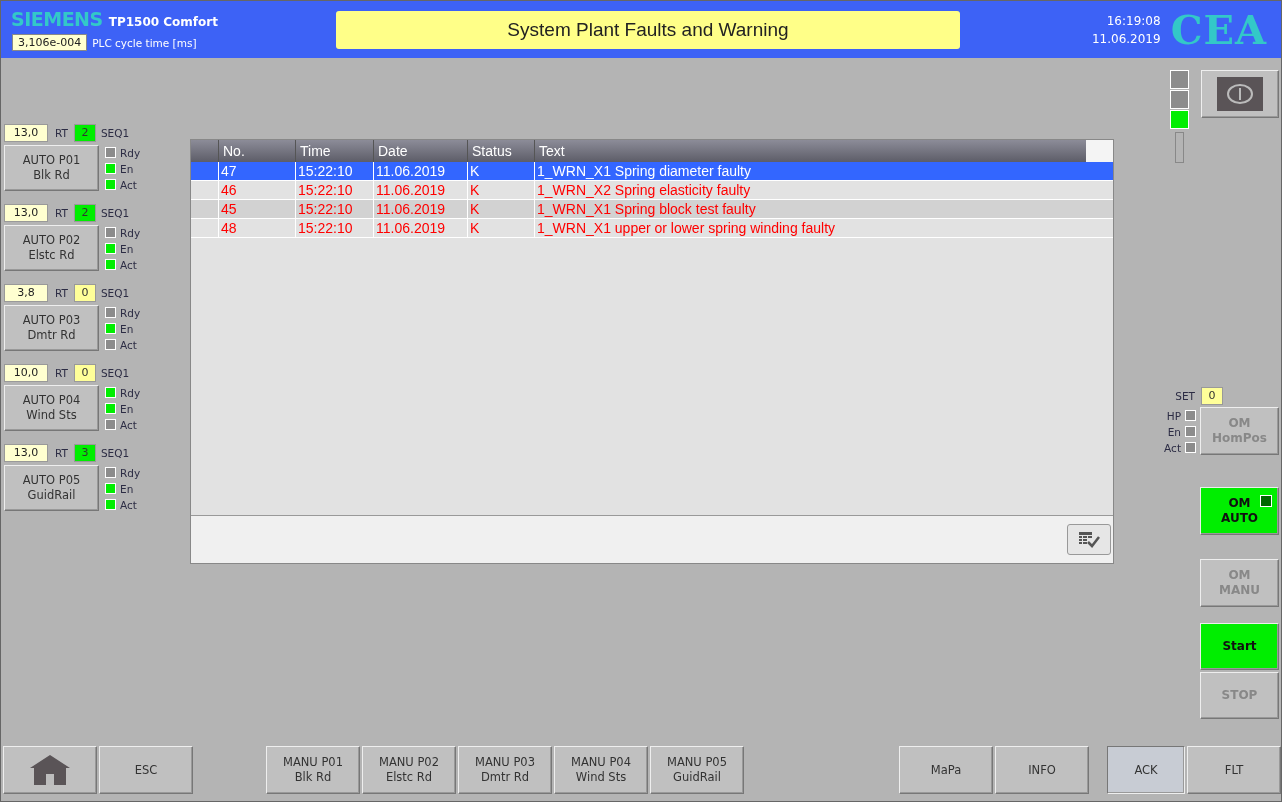 The image size is (1282, 802). What do you see at coordinates (163, 22) in the screenshot?
I see `panel-model: TP1500 Comfort` at bounding box center [163, 22].